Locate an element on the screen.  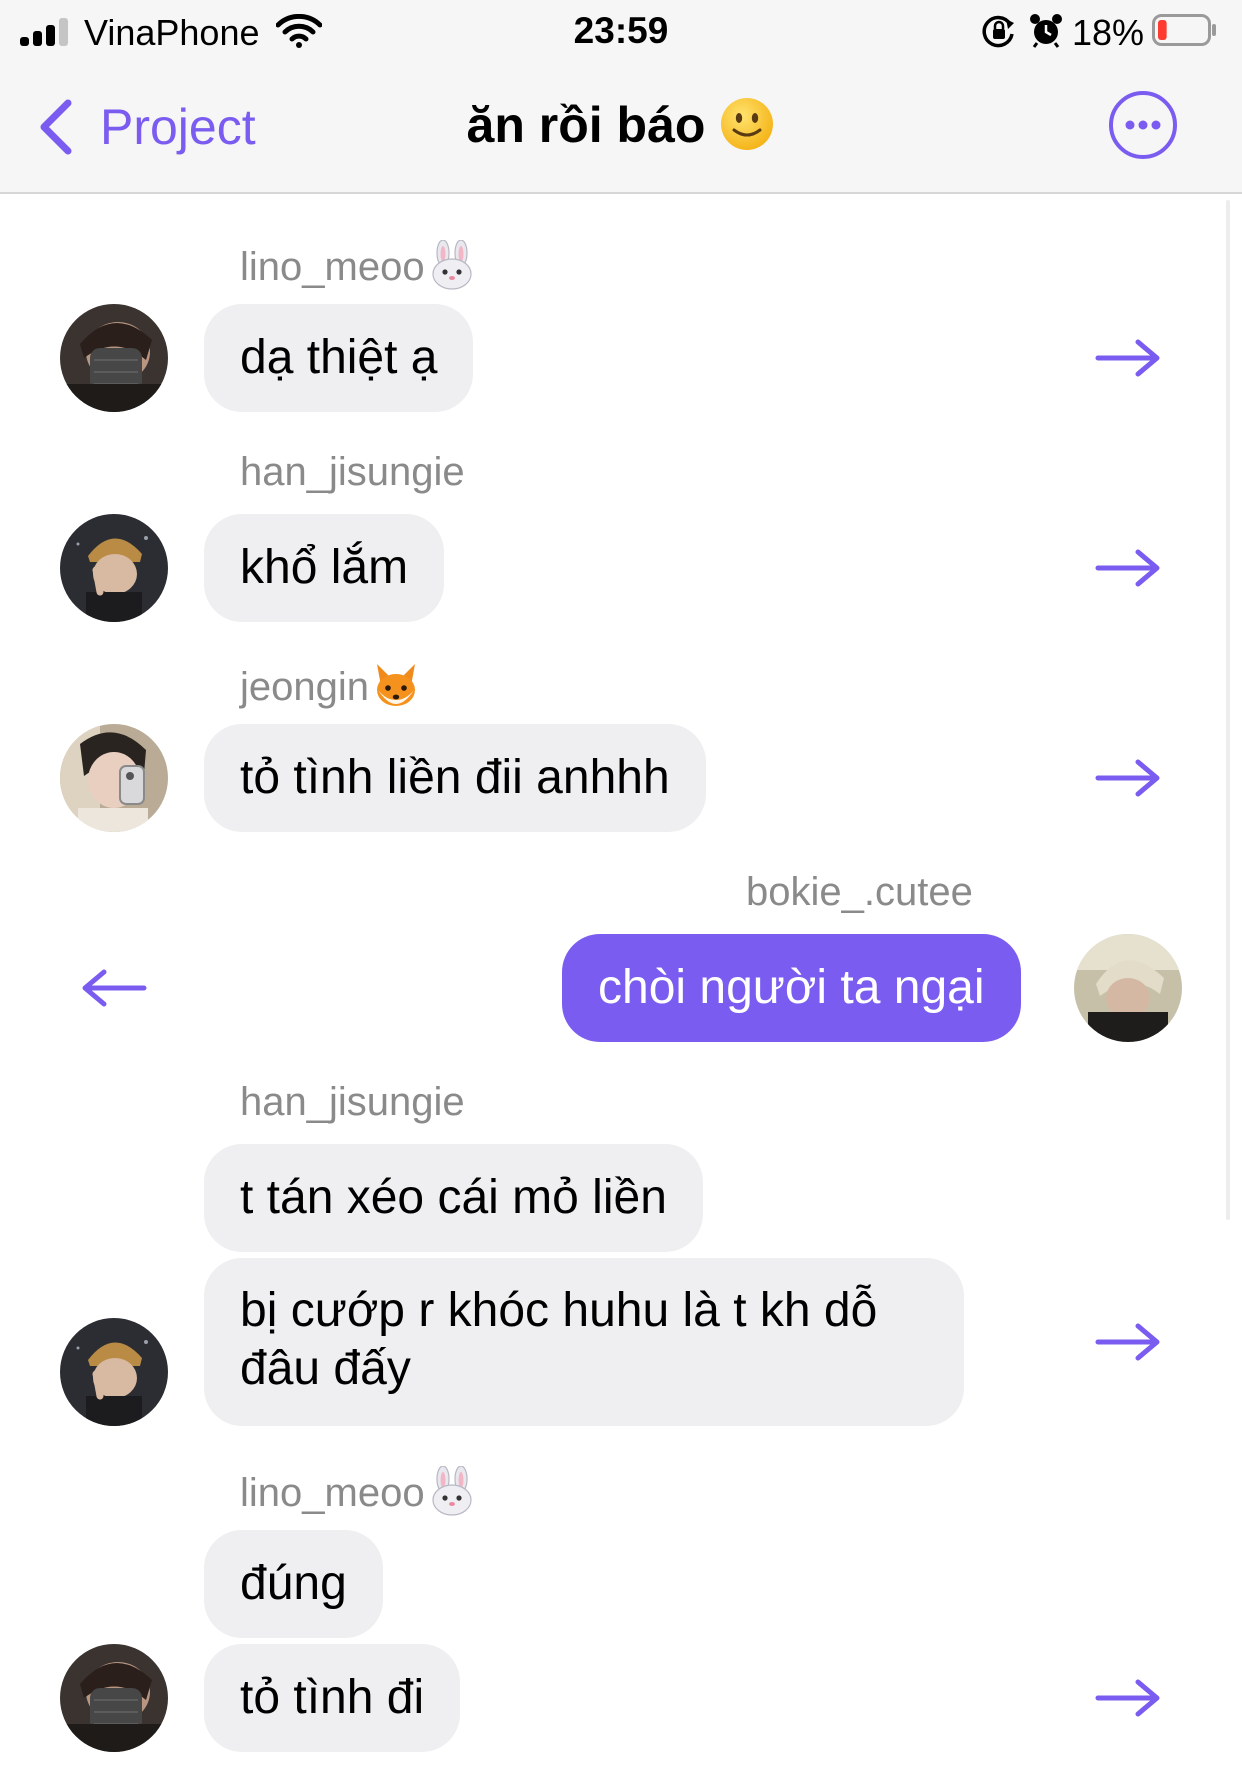
alarm-icon is located at coordinates (1046, 31).